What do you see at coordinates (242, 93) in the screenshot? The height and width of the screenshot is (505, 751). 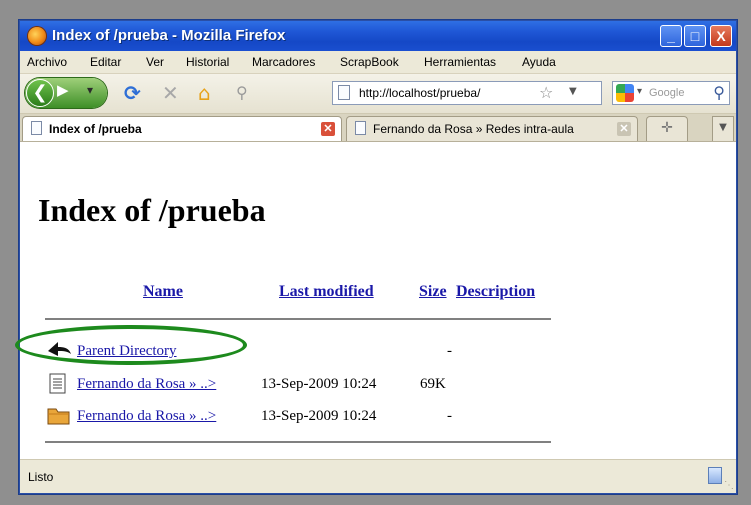 I see `bookmark-tool-icon: ⚲` at bounding box center [242, 93].